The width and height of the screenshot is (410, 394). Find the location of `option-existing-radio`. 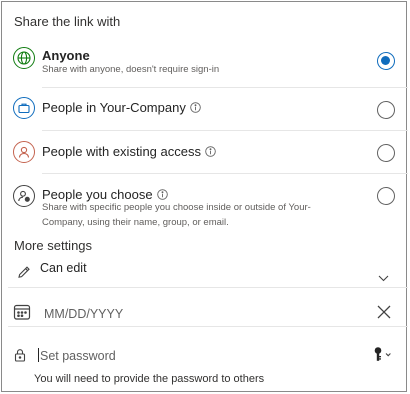

option-existing-radio is located at coordinates (386, 153).